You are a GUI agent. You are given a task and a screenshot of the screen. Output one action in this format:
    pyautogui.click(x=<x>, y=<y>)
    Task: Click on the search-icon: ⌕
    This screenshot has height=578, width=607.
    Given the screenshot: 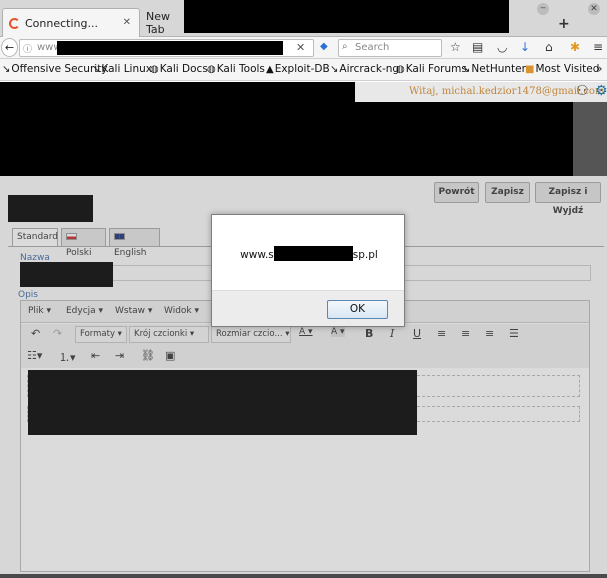 What is the action you would take?
    pyautogui.click(x=345, y=46)
    